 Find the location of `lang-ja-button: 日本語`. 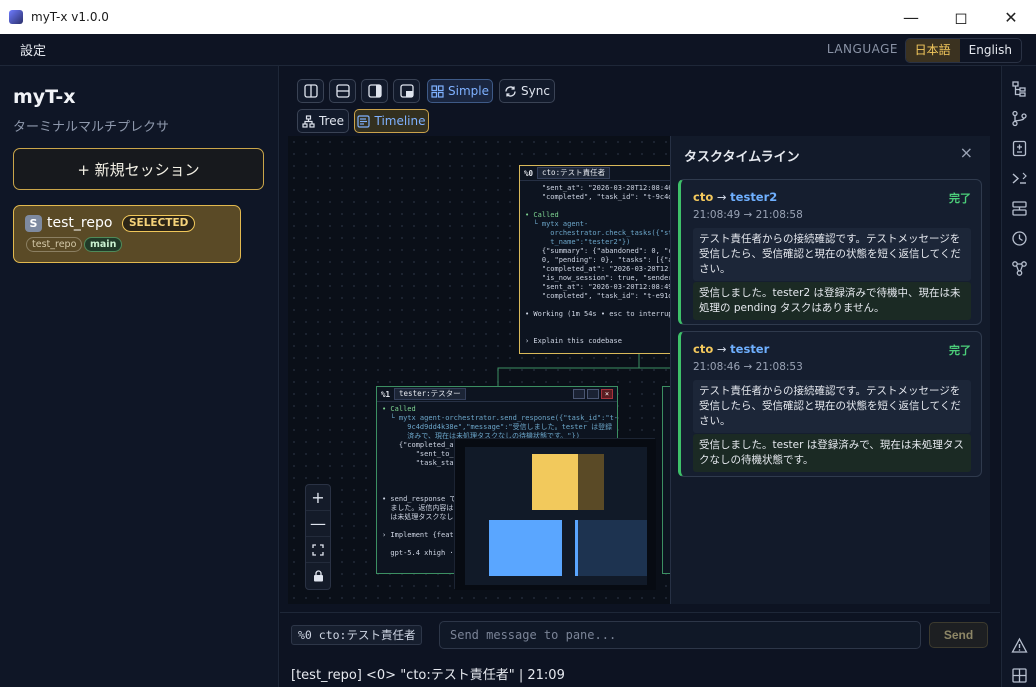

lang-ja-button: 日本語 is located at coordinates (932, 50).